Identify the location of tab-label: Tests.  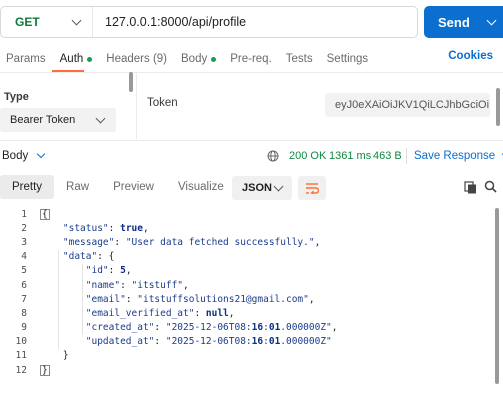
(299, 59).